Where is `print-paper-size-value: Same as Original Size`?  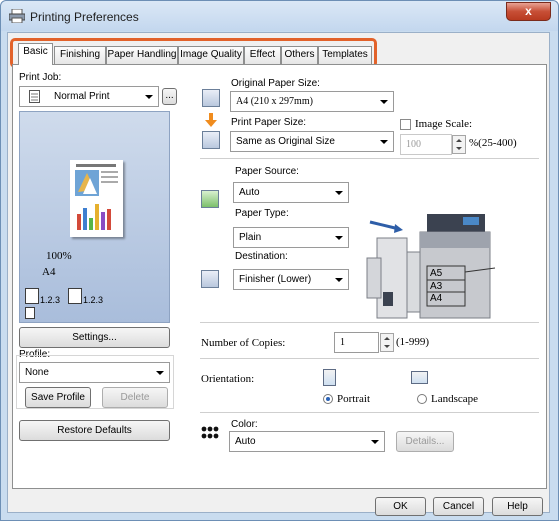
print-paper-size-value: Same as Original Size is located at coordinates (285, 141).